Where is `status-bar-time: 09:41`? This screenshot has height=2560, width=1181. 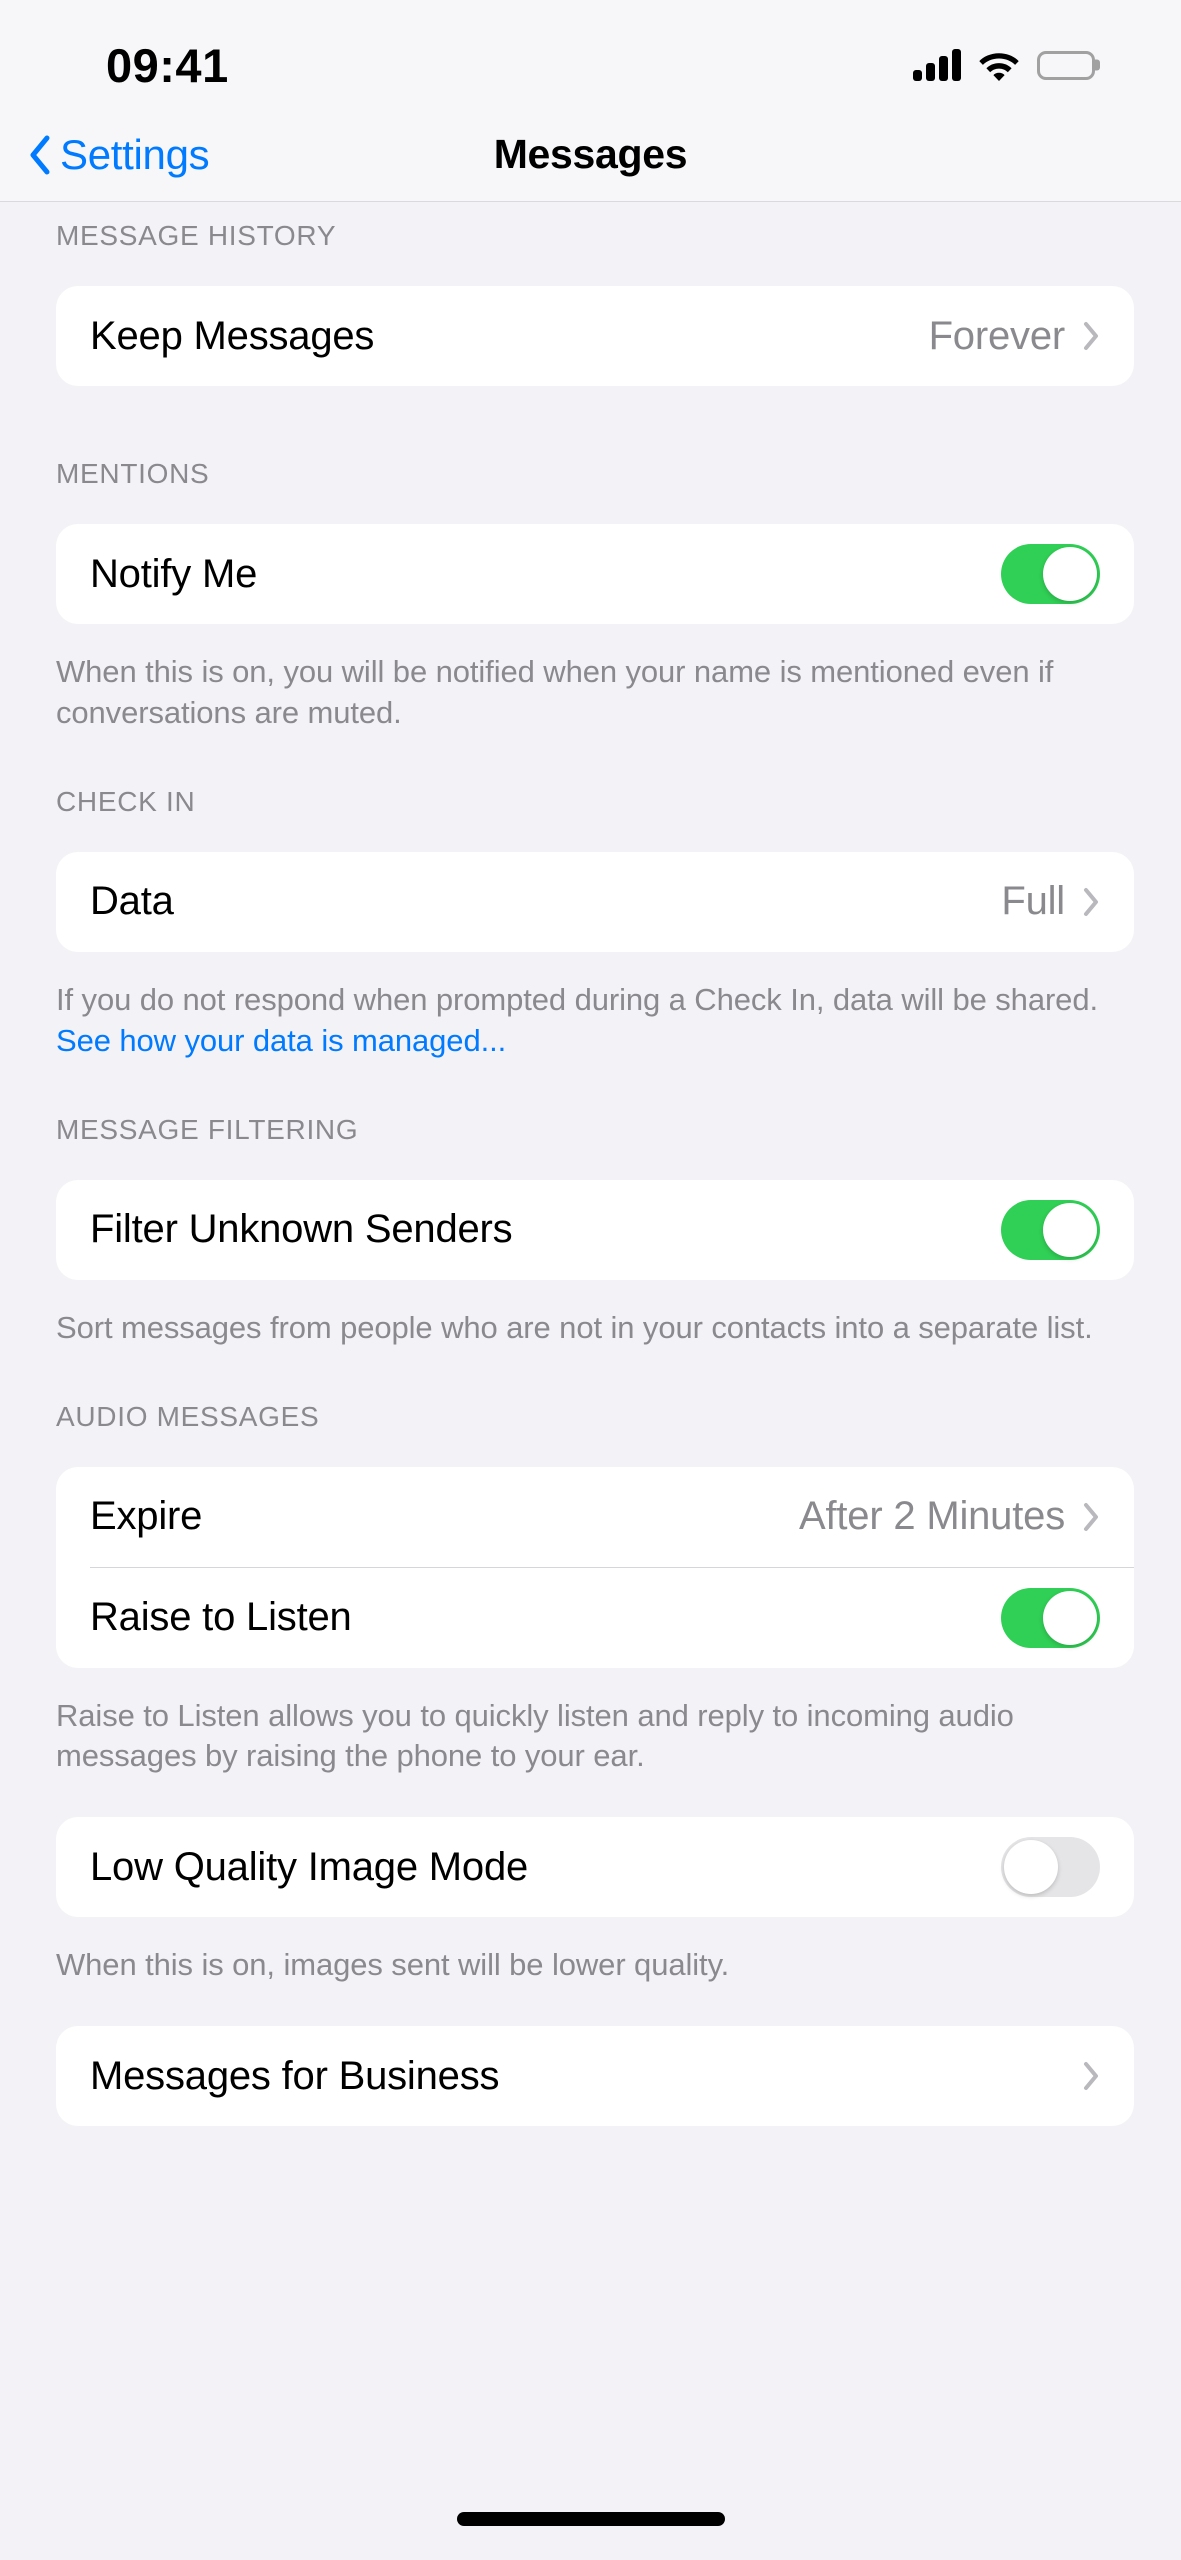 status-bar-time: 09:41 is located at coordinates (167, 65).